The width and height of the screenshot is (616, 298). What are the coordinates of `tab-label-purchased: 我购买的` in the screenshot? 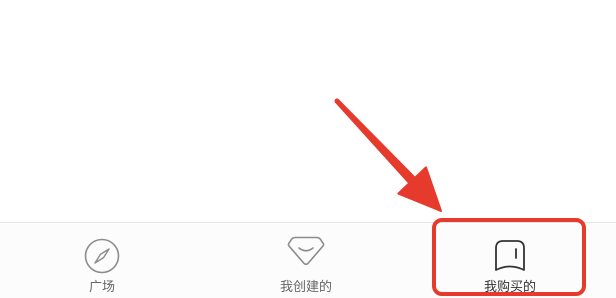 It's located at (509, 286).